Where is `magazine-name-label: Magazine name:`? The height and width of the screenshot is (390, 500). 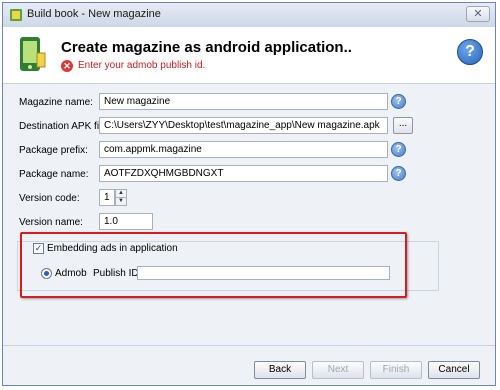 magazine-name-label: Magazine name: is located at coordinates (56, 102).